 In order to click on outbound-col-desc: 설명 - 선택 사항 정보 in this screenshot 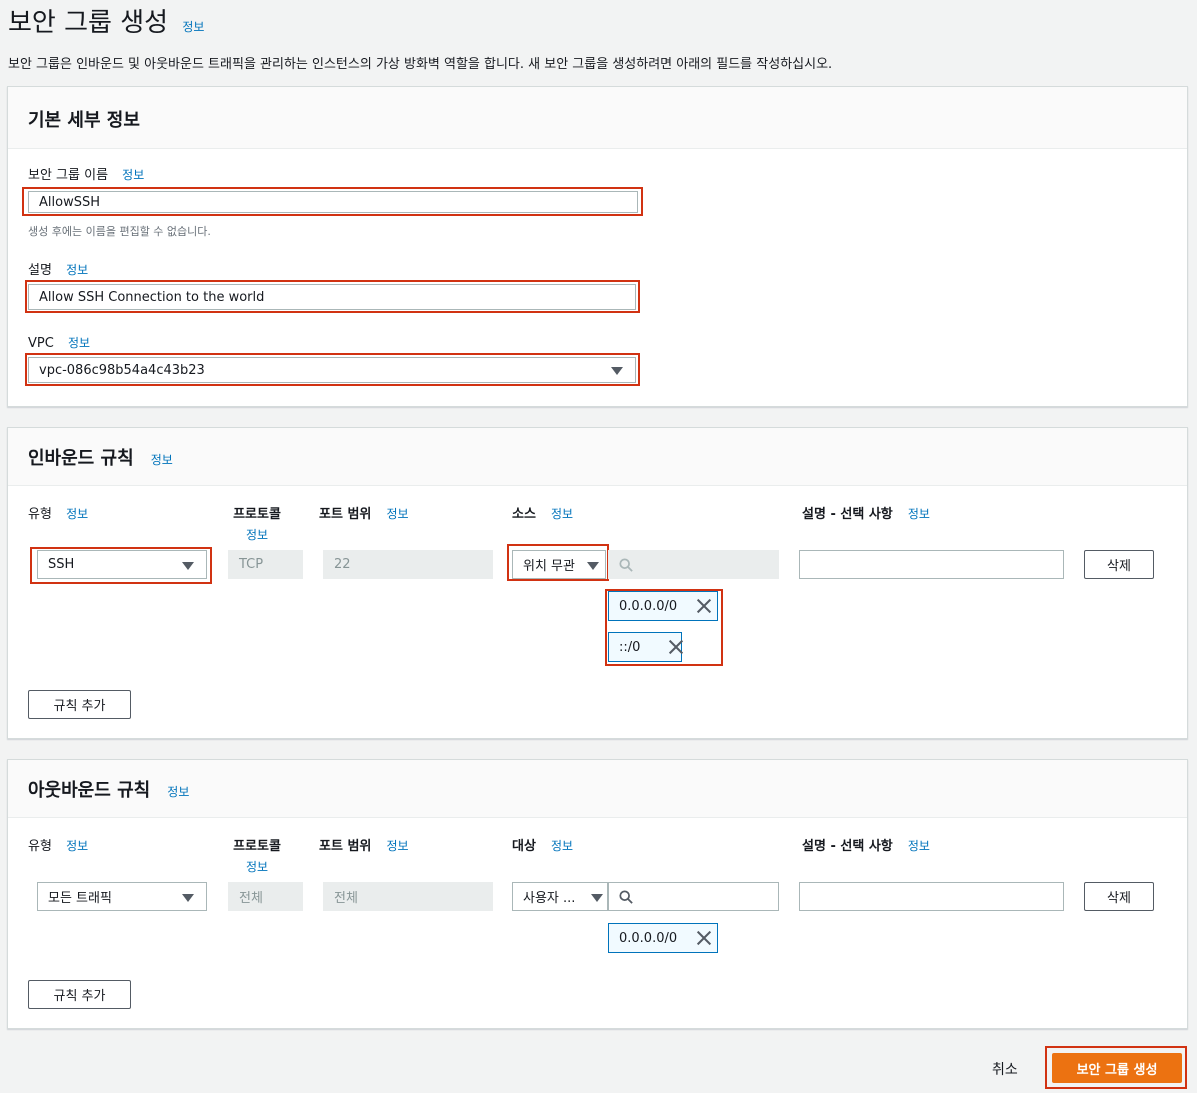, I will do `click(866, 846)`.